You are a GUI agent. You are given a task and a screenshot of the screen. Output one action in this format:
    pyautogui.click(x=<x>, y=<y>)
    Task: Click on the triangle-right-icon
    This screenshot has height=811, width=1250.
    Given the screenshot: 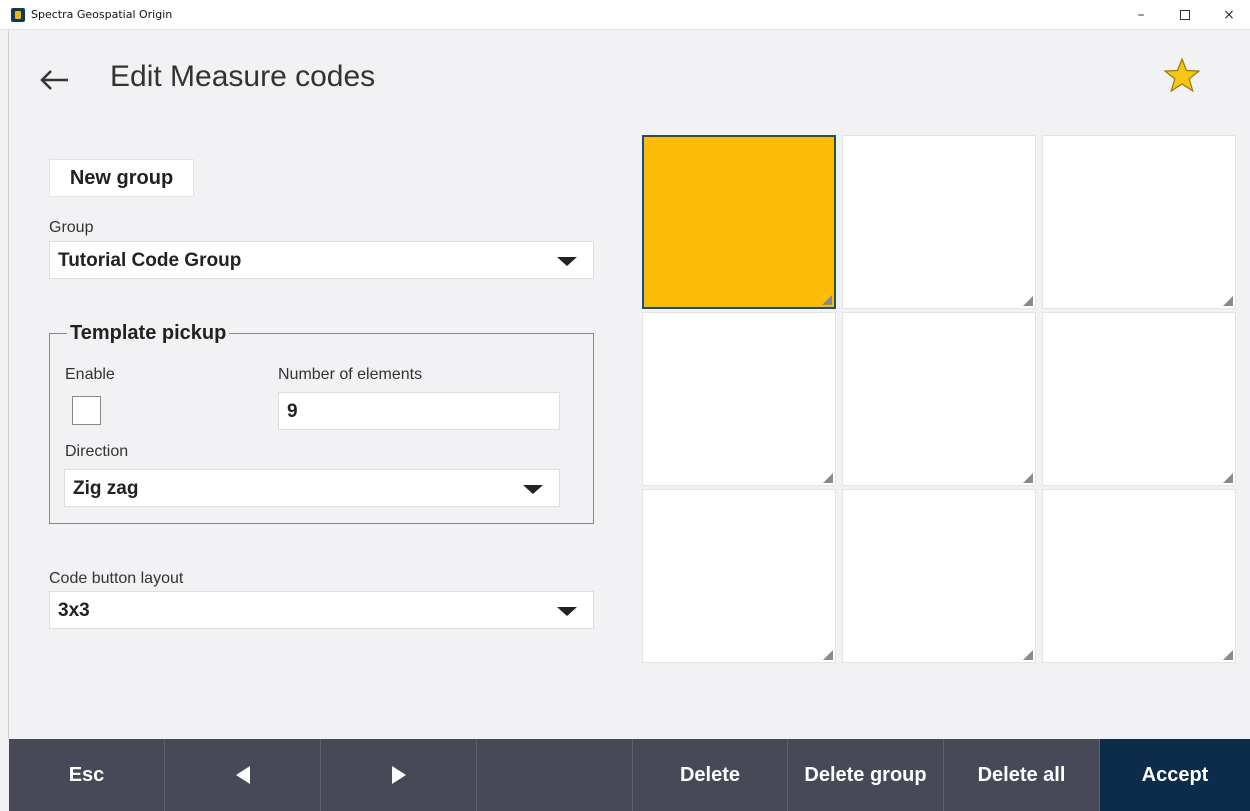 What is the action you would take?
    pyautogui.click(x=398, y=775)
    